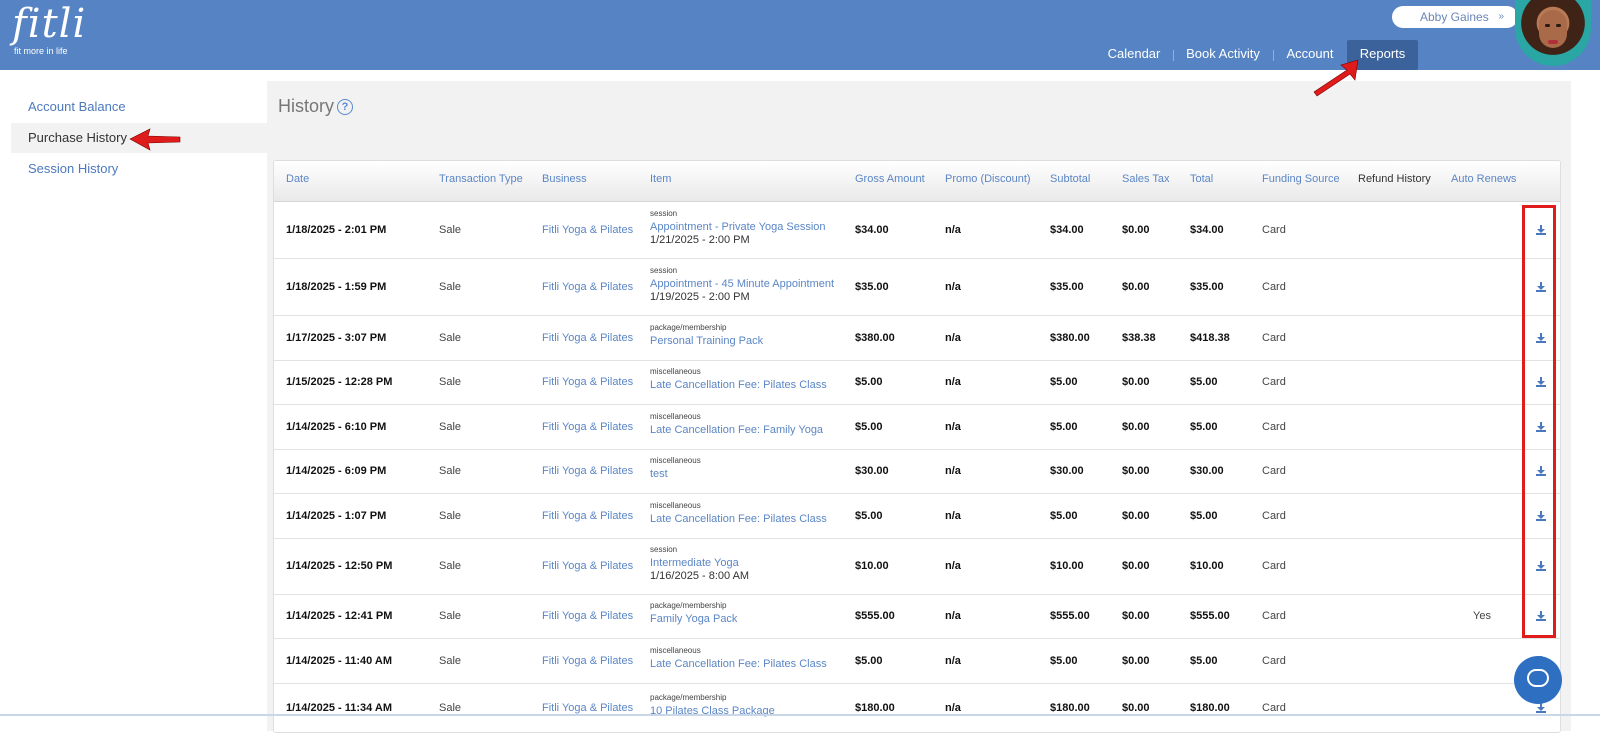 This screenshot has width=1600, height=733. Describe the element at coordinates (345, 107) in the screenshot. I see `help-icon: ?` at that location.